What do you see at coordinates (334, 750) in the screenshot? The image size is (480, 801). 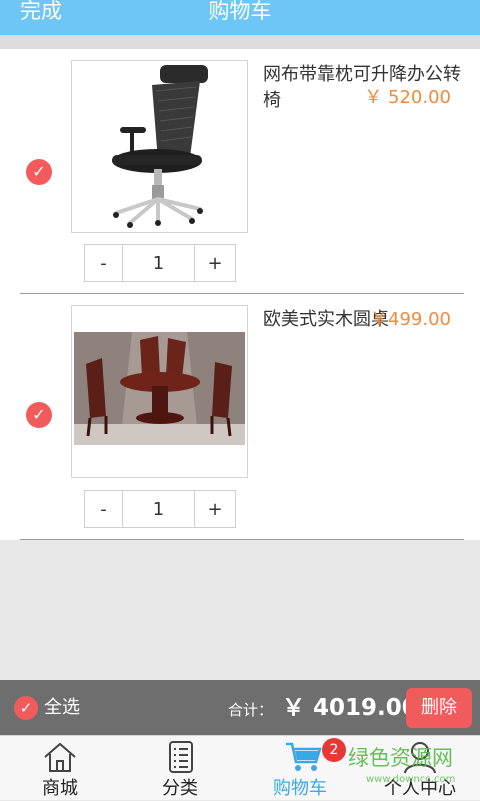 I see `cart-count-badge: 2` at bounding box center [334, 750].